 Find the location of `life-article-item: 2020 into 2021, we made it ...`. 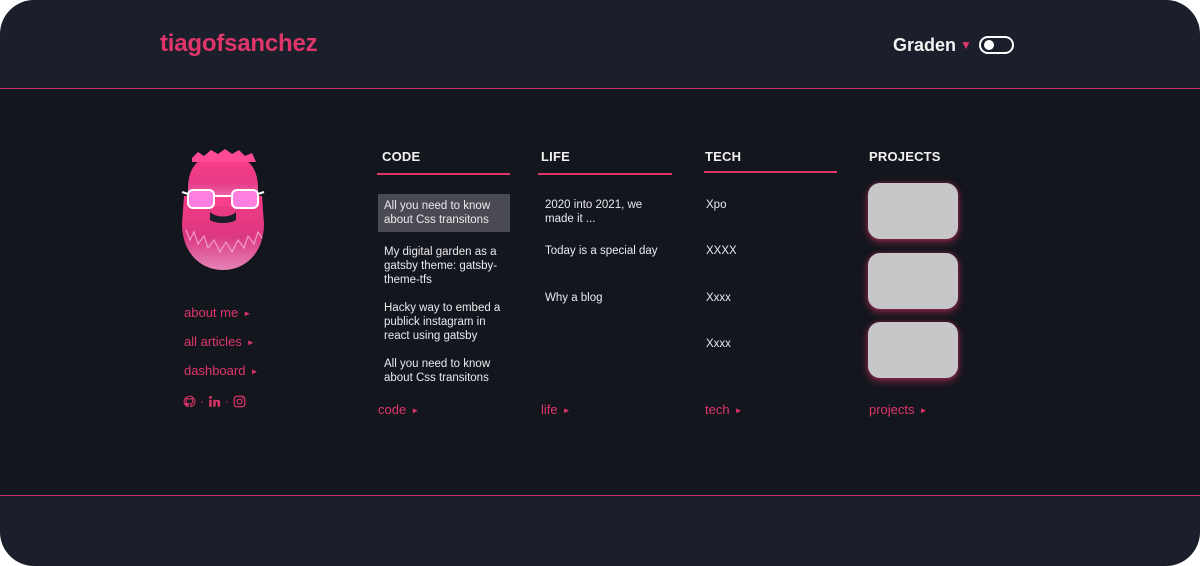

life-article-item: 2020 into 2021, we made it ... is located at coordinates (604, 212).